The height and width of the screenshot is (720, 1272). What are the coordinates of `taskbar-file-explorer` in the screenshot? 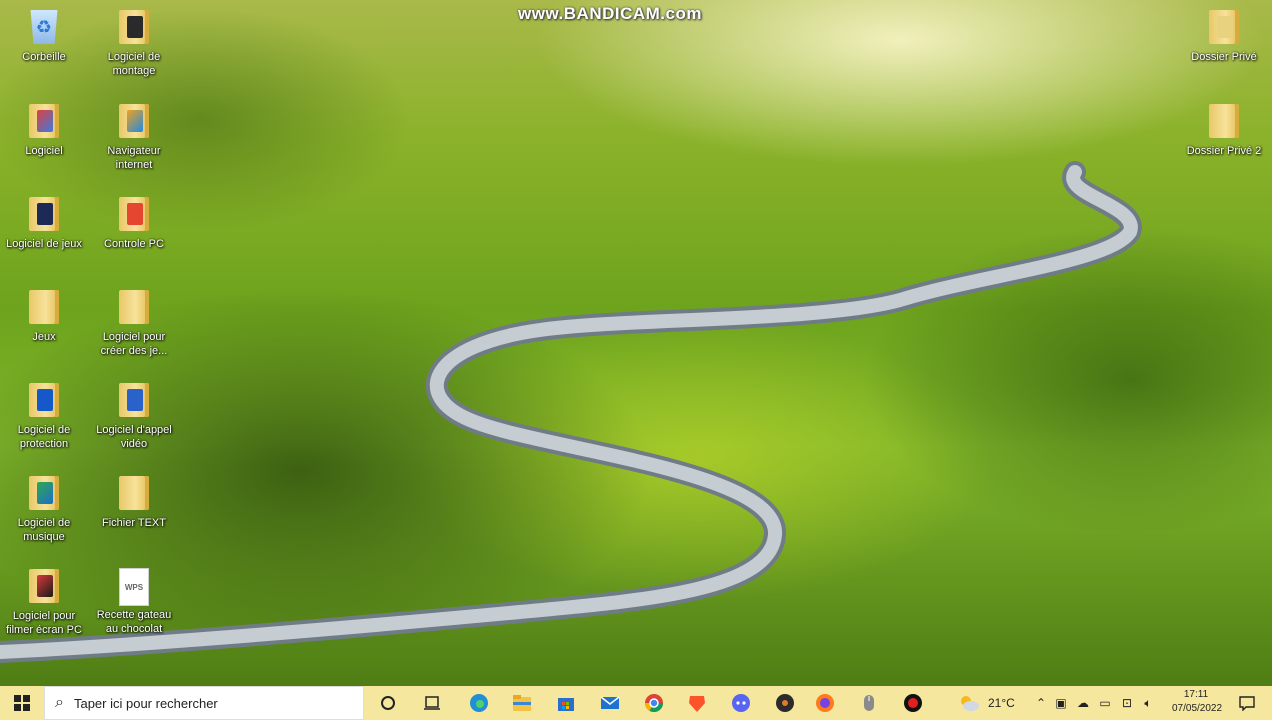 It's located at (522, 703).